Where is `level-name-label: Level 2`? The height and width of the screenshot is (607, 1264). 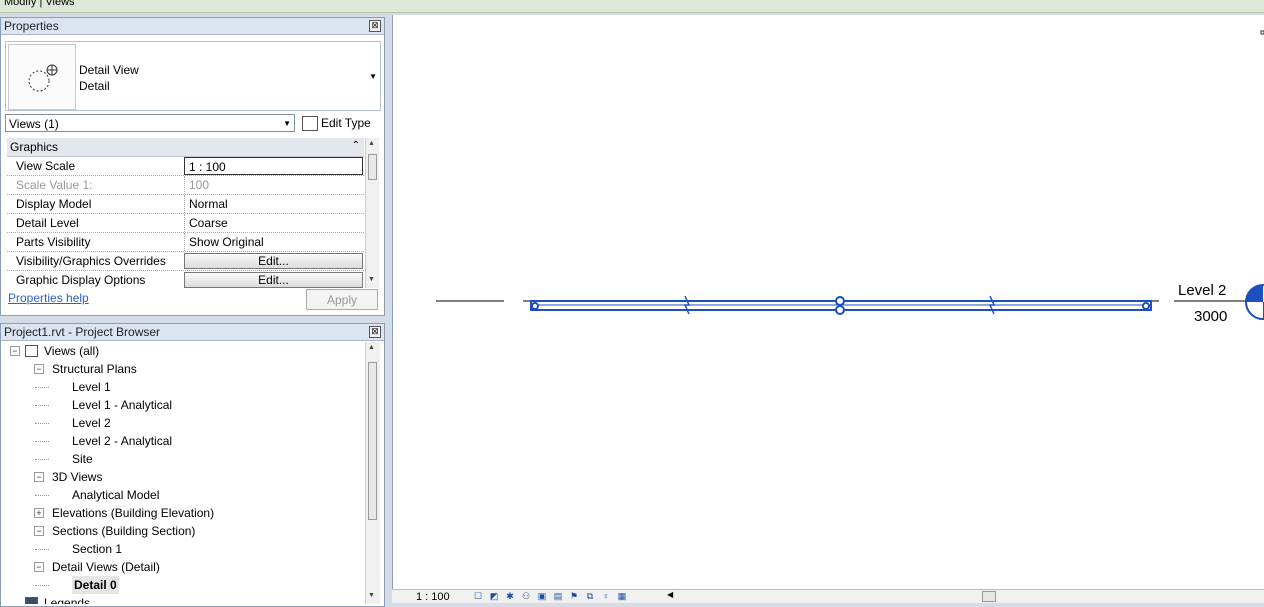 level-name-label: Level 2 is located at coordinates (1202, 290).